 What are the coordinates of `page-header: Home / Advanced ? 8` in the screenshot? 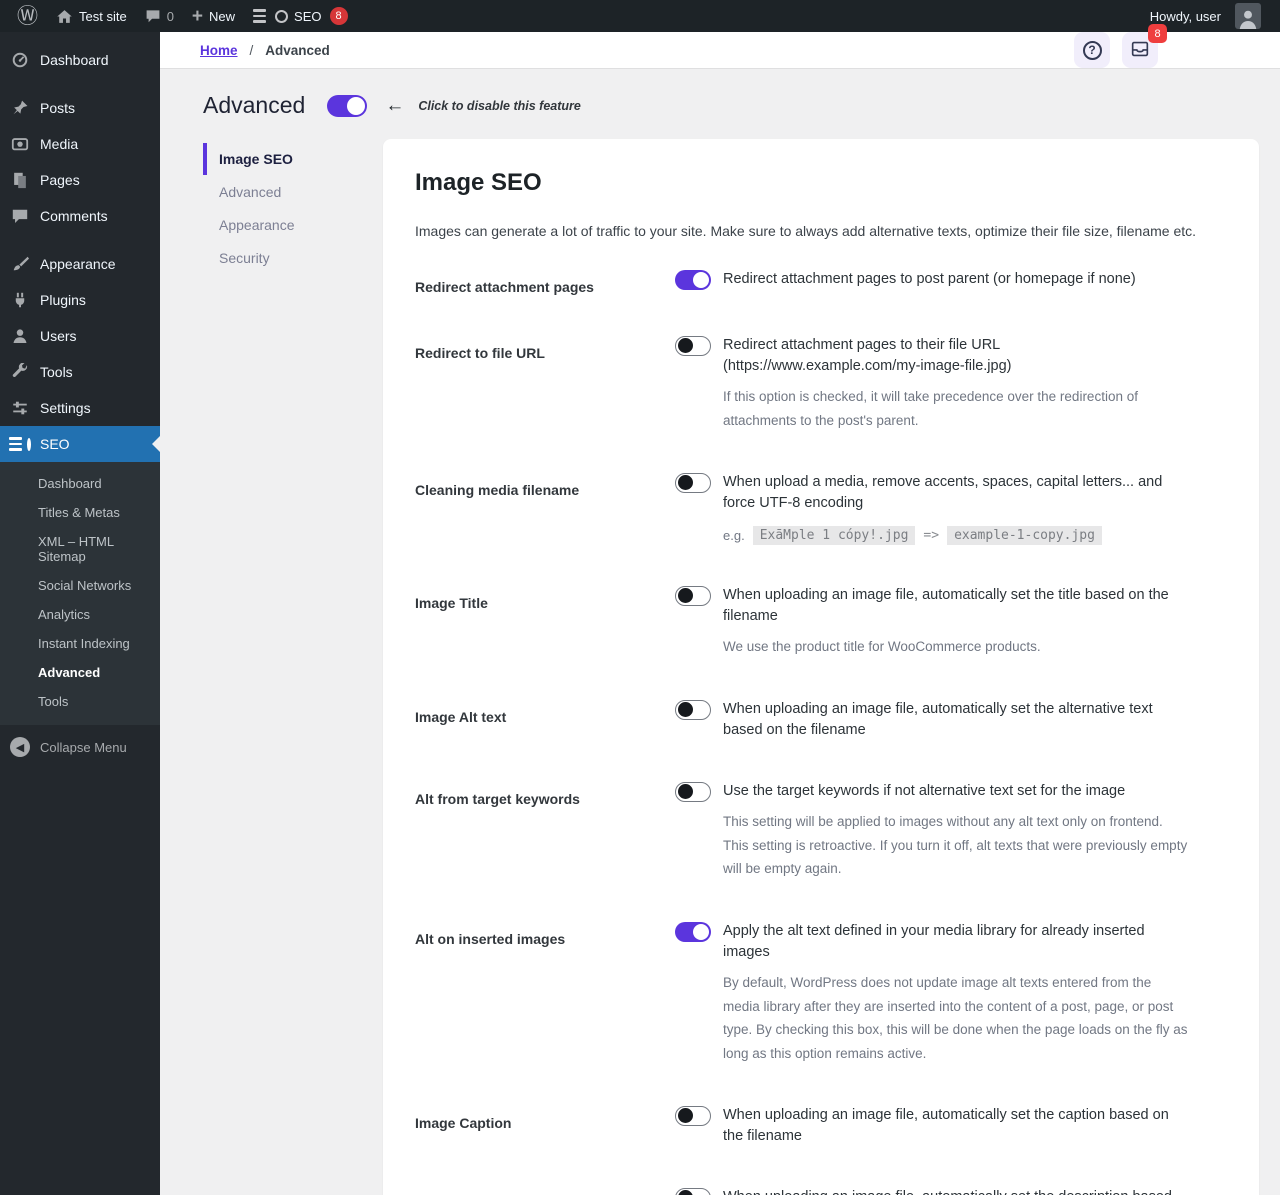 It's located at (720, 46).